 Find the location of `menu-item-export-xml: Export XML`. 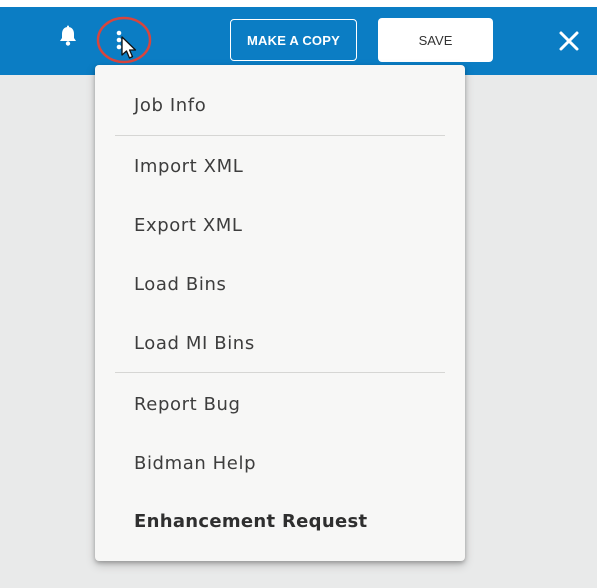

menu-item-export-xml: Export XML is located at coordinates (188, 226).